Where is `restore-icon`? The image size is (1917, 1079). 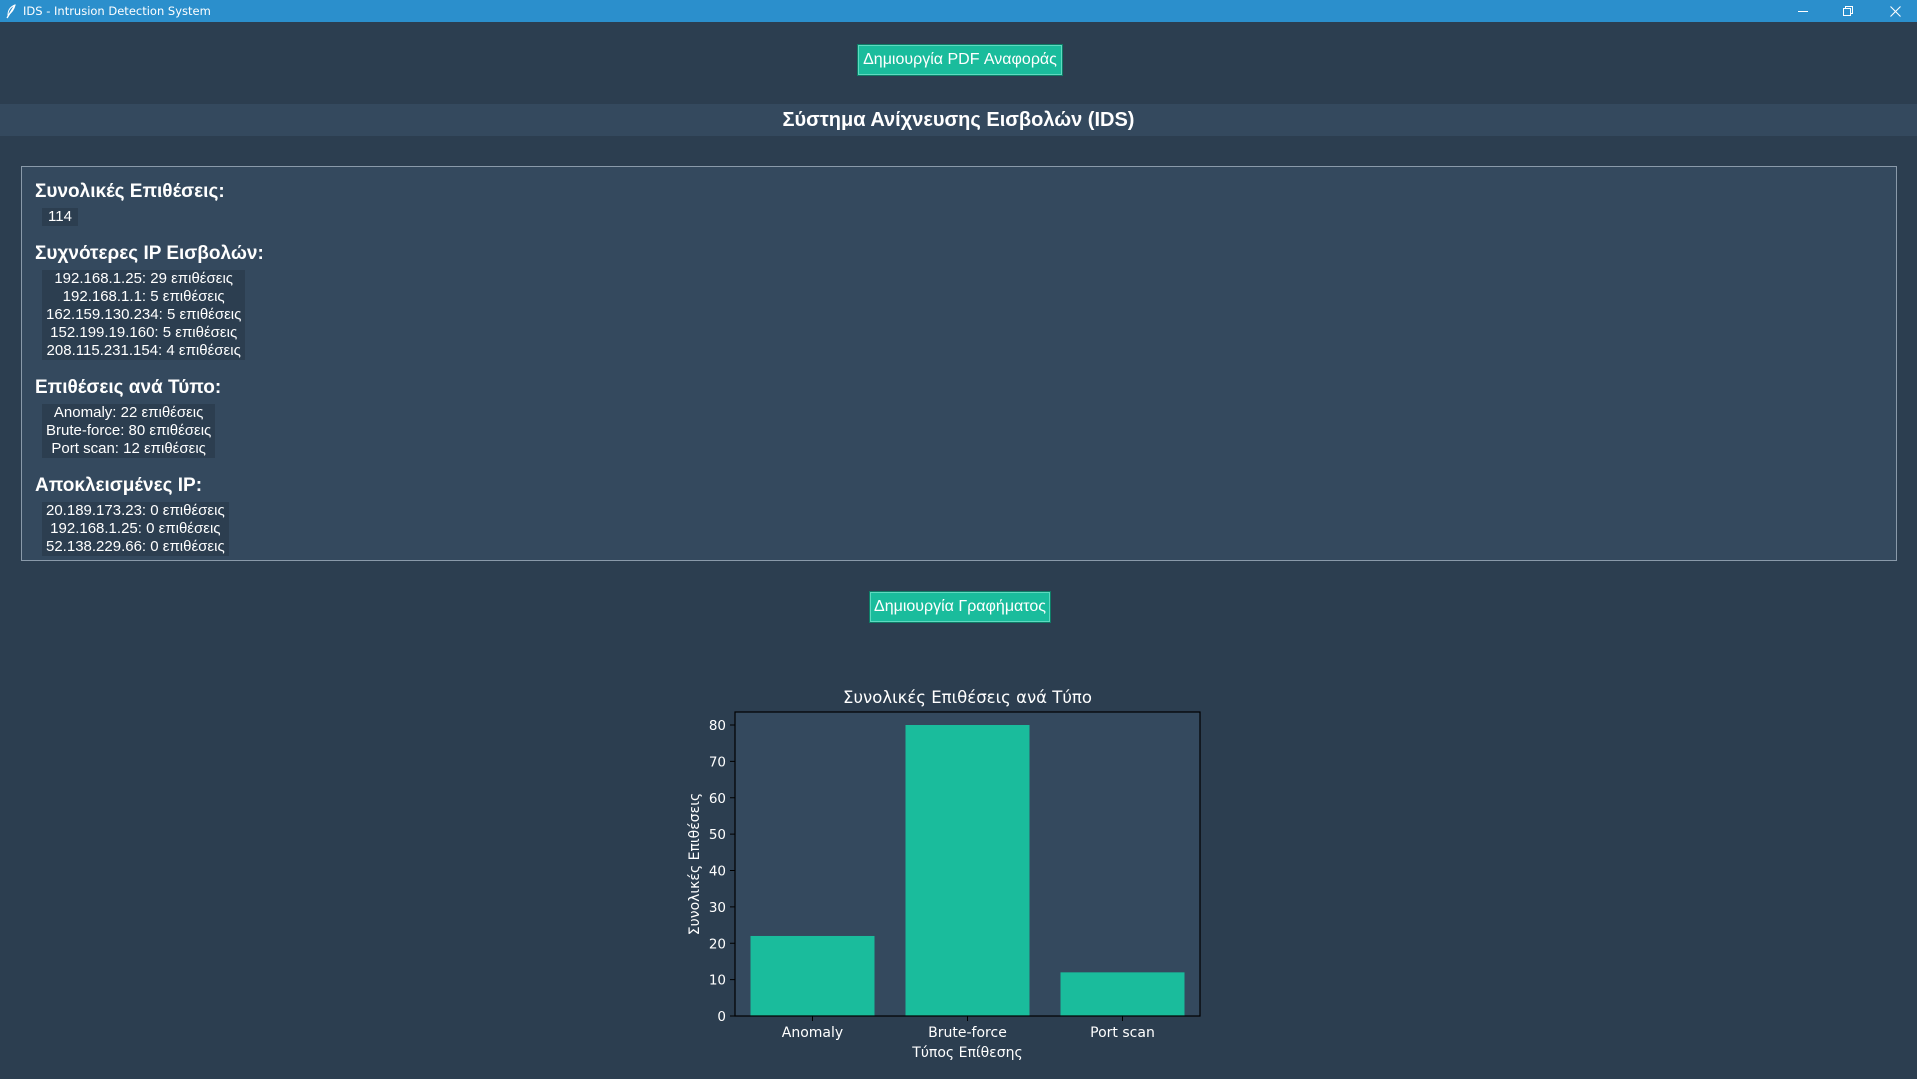 restore-icon is located at coordinates (1848, 11).